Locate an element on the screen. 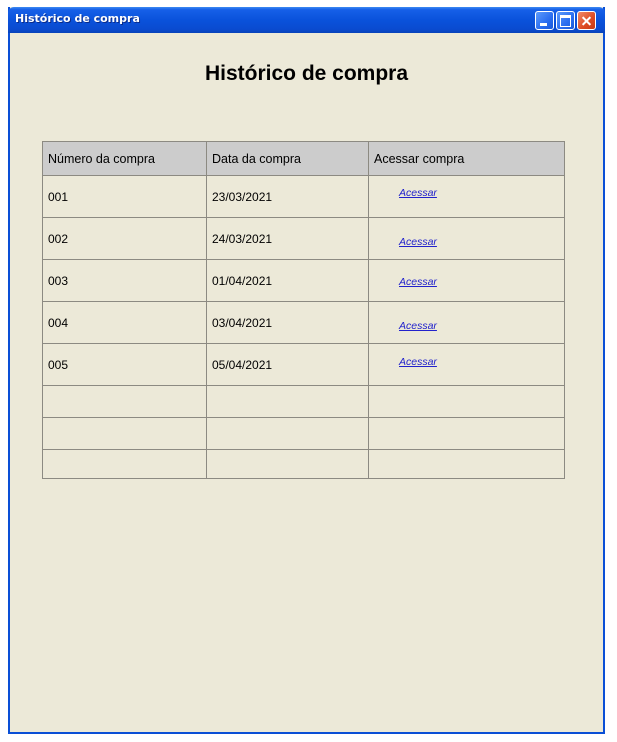 The height and width of the screenshot is (742, 617). title-bar: Histórico de compra is located at coordinates (306, 20).